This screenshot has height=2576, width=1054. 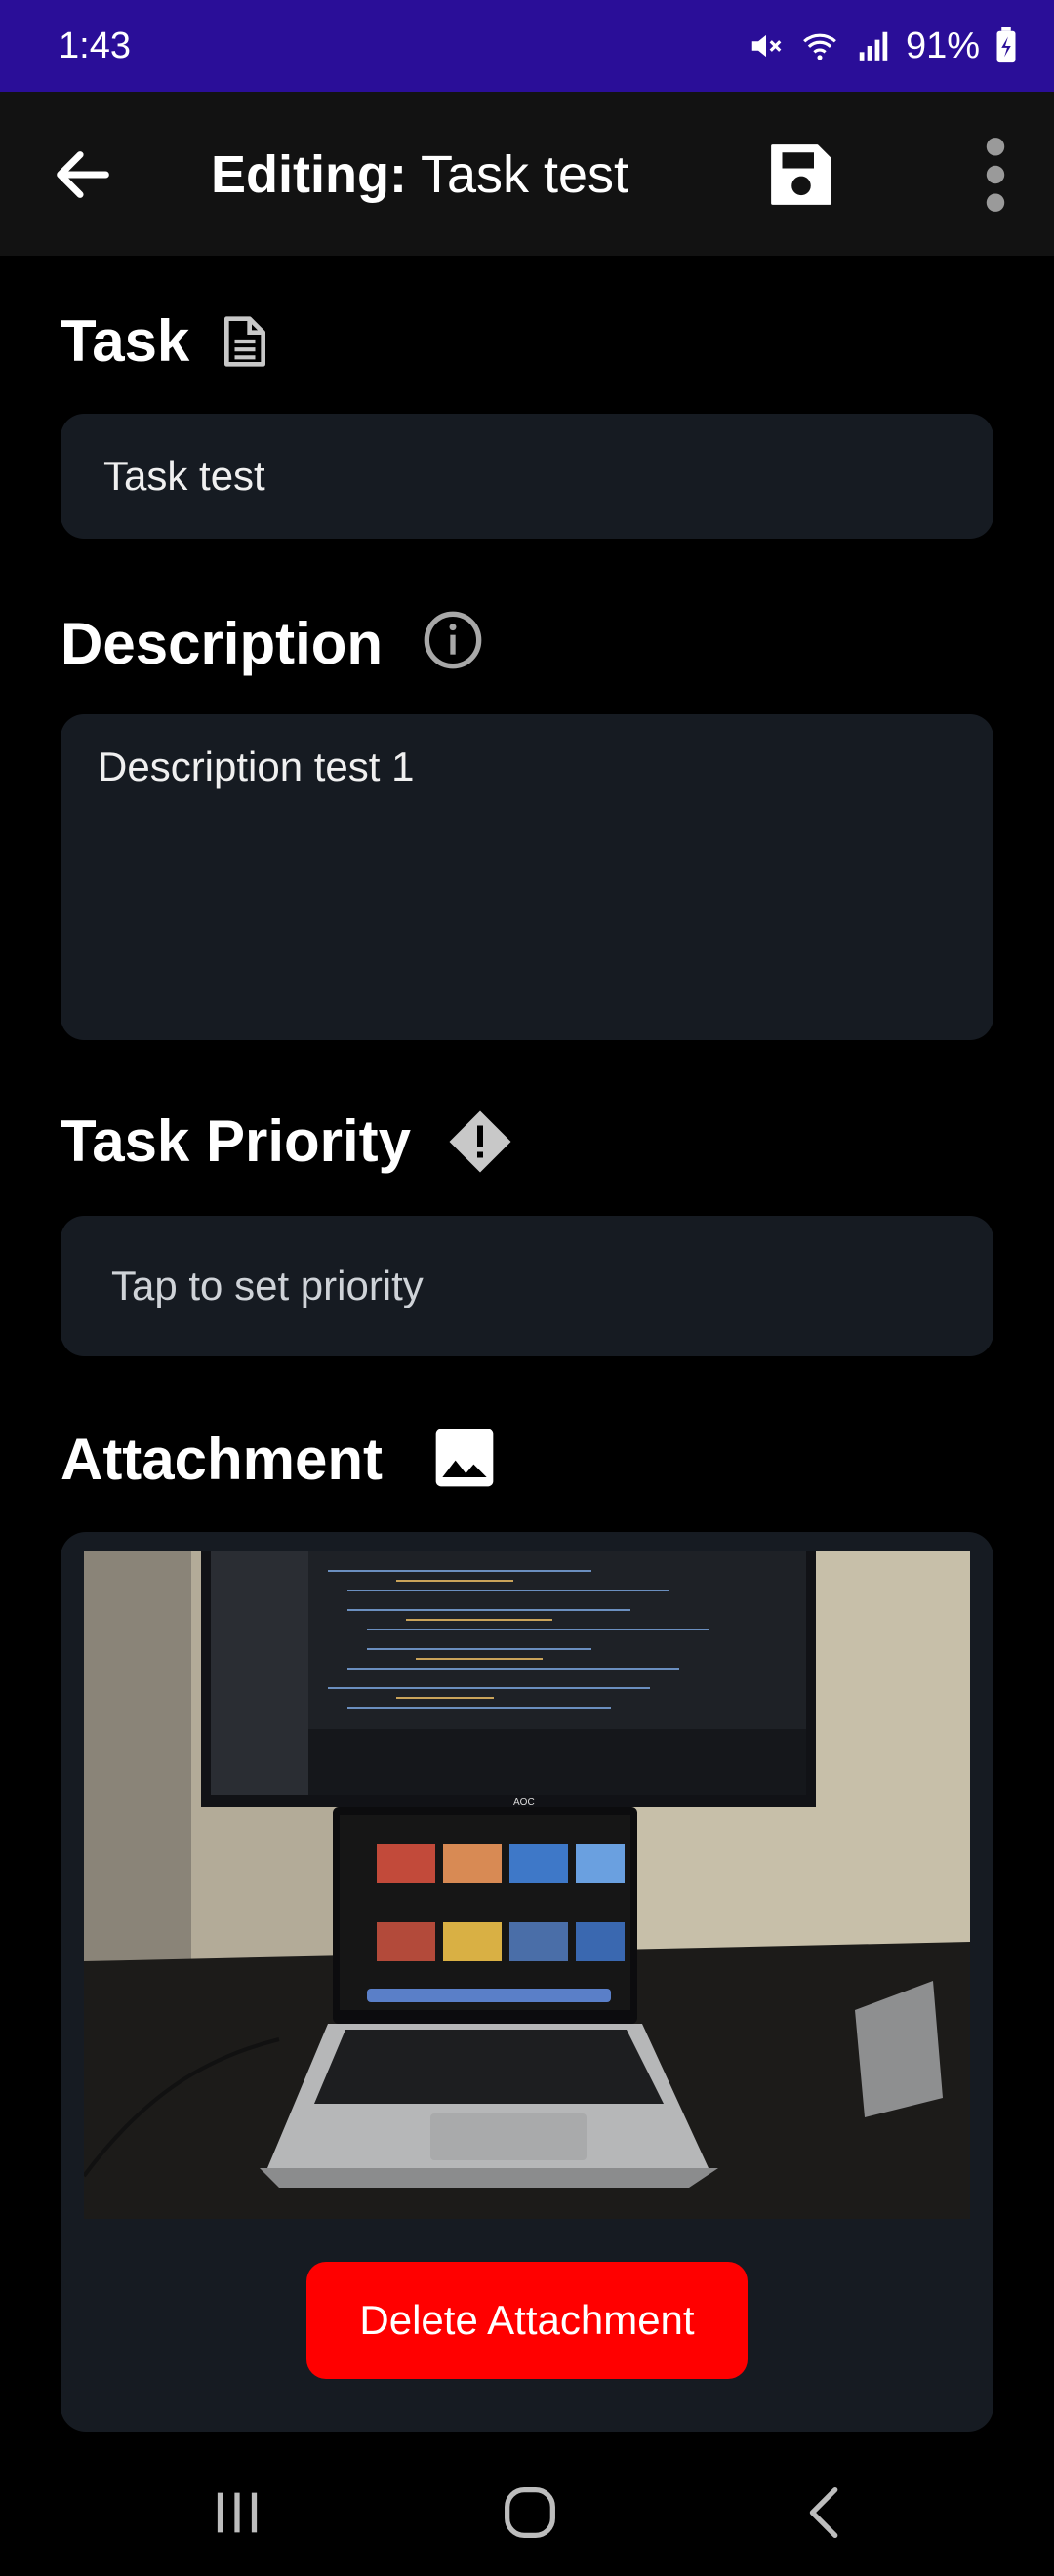 I want to click on priority-label: Task Priority, so click(x=237, y=1141).